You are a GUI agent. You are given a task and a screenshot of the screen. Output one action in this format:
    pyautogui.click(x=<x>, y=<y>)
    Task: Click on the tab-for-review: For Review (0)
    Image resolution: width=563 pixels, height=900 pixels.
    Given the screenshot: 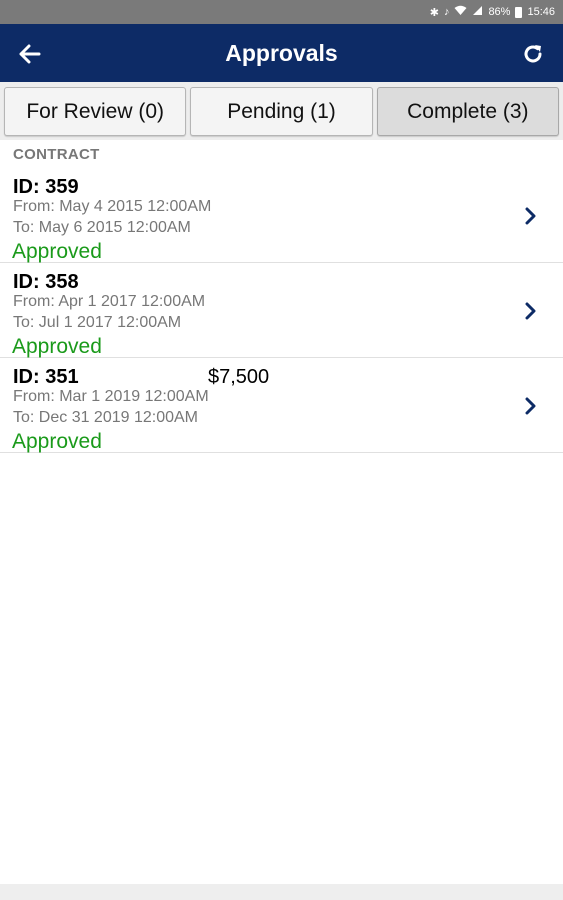 What is the action you would take?
    pyautogui.click(x=95, y=111)
    